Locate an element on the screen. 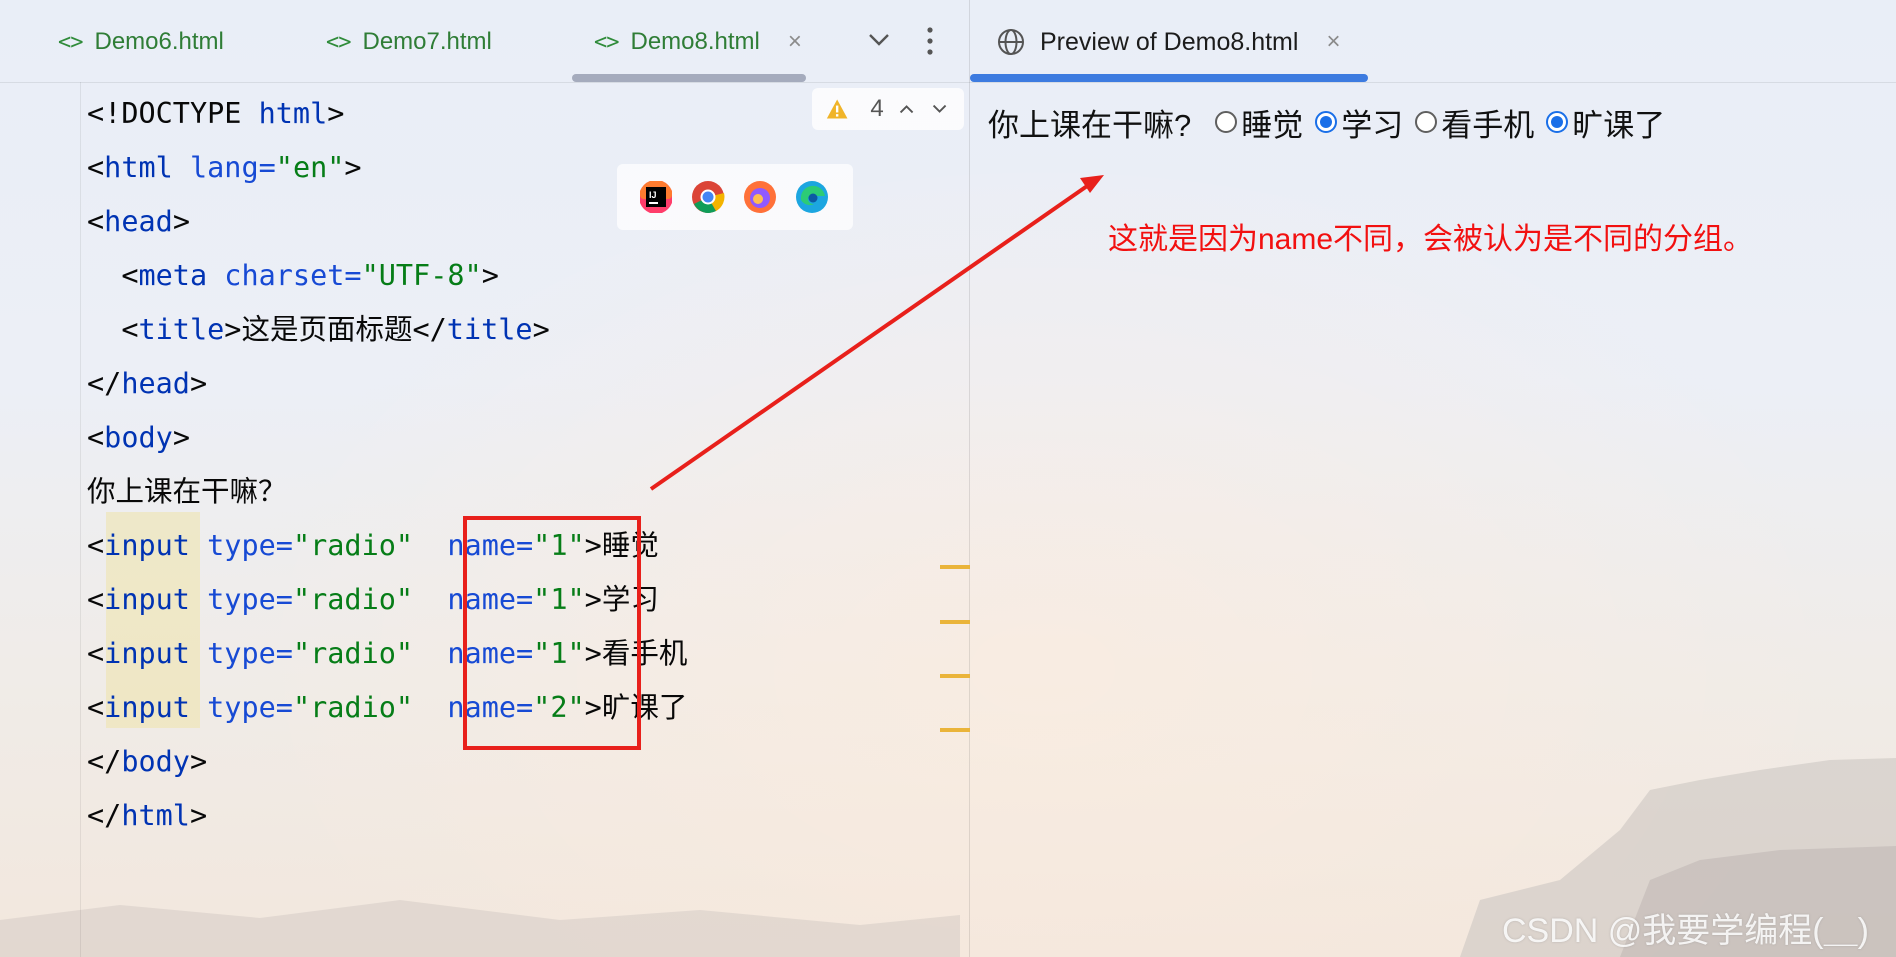  tab-demo6: <> Demo6.html is located at coordinates (141, 42).